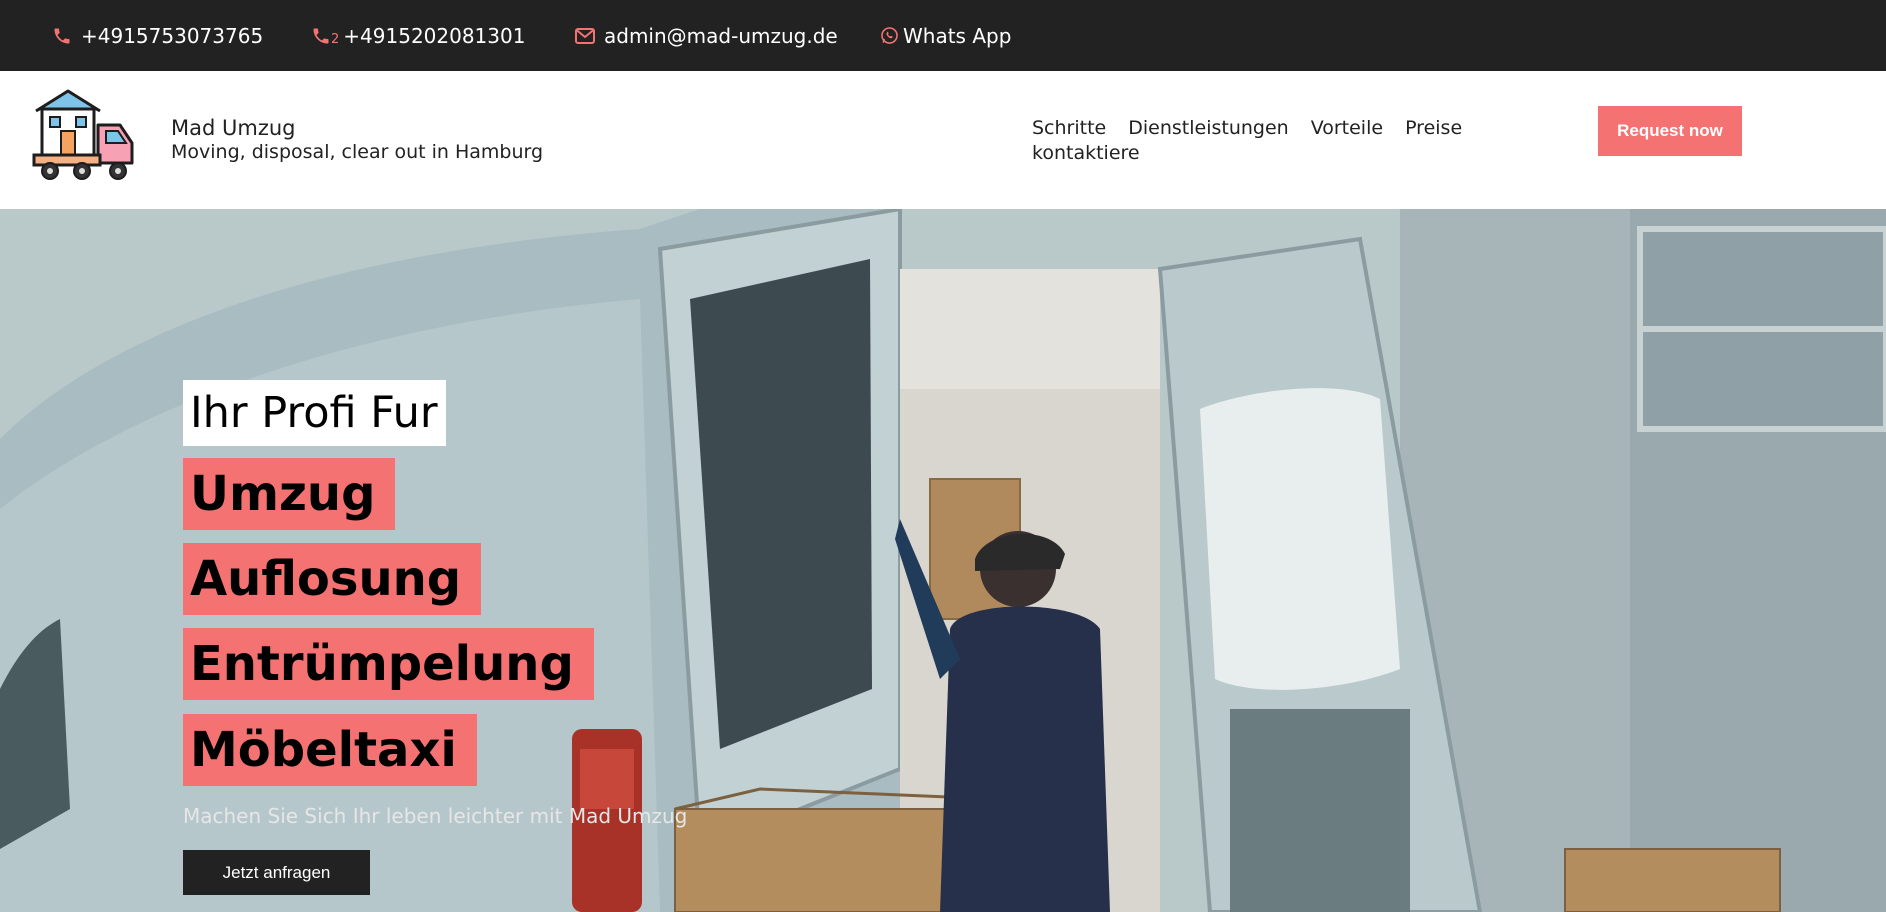  What do you see at coordinates (957, 35) in the screenshot?
I see `whatsapp-label: Whats App` at bounding box center [957, 35].